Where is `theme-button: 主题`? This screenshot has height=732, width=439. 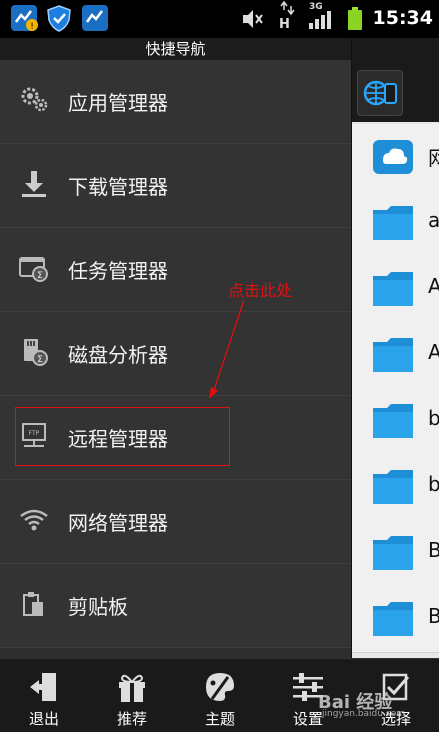 theme-button: 主题 is located at coordinates (220, 695).